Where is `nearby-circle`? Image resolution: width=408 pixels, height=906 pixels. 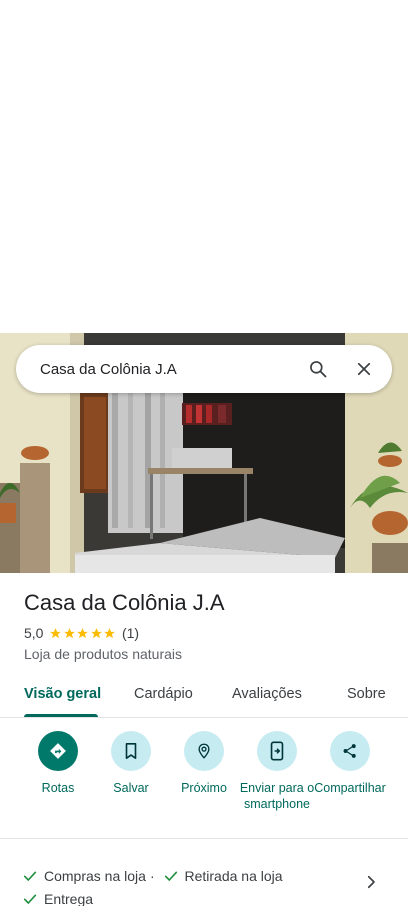 nearby-circle is located at coordinates (204, 751).